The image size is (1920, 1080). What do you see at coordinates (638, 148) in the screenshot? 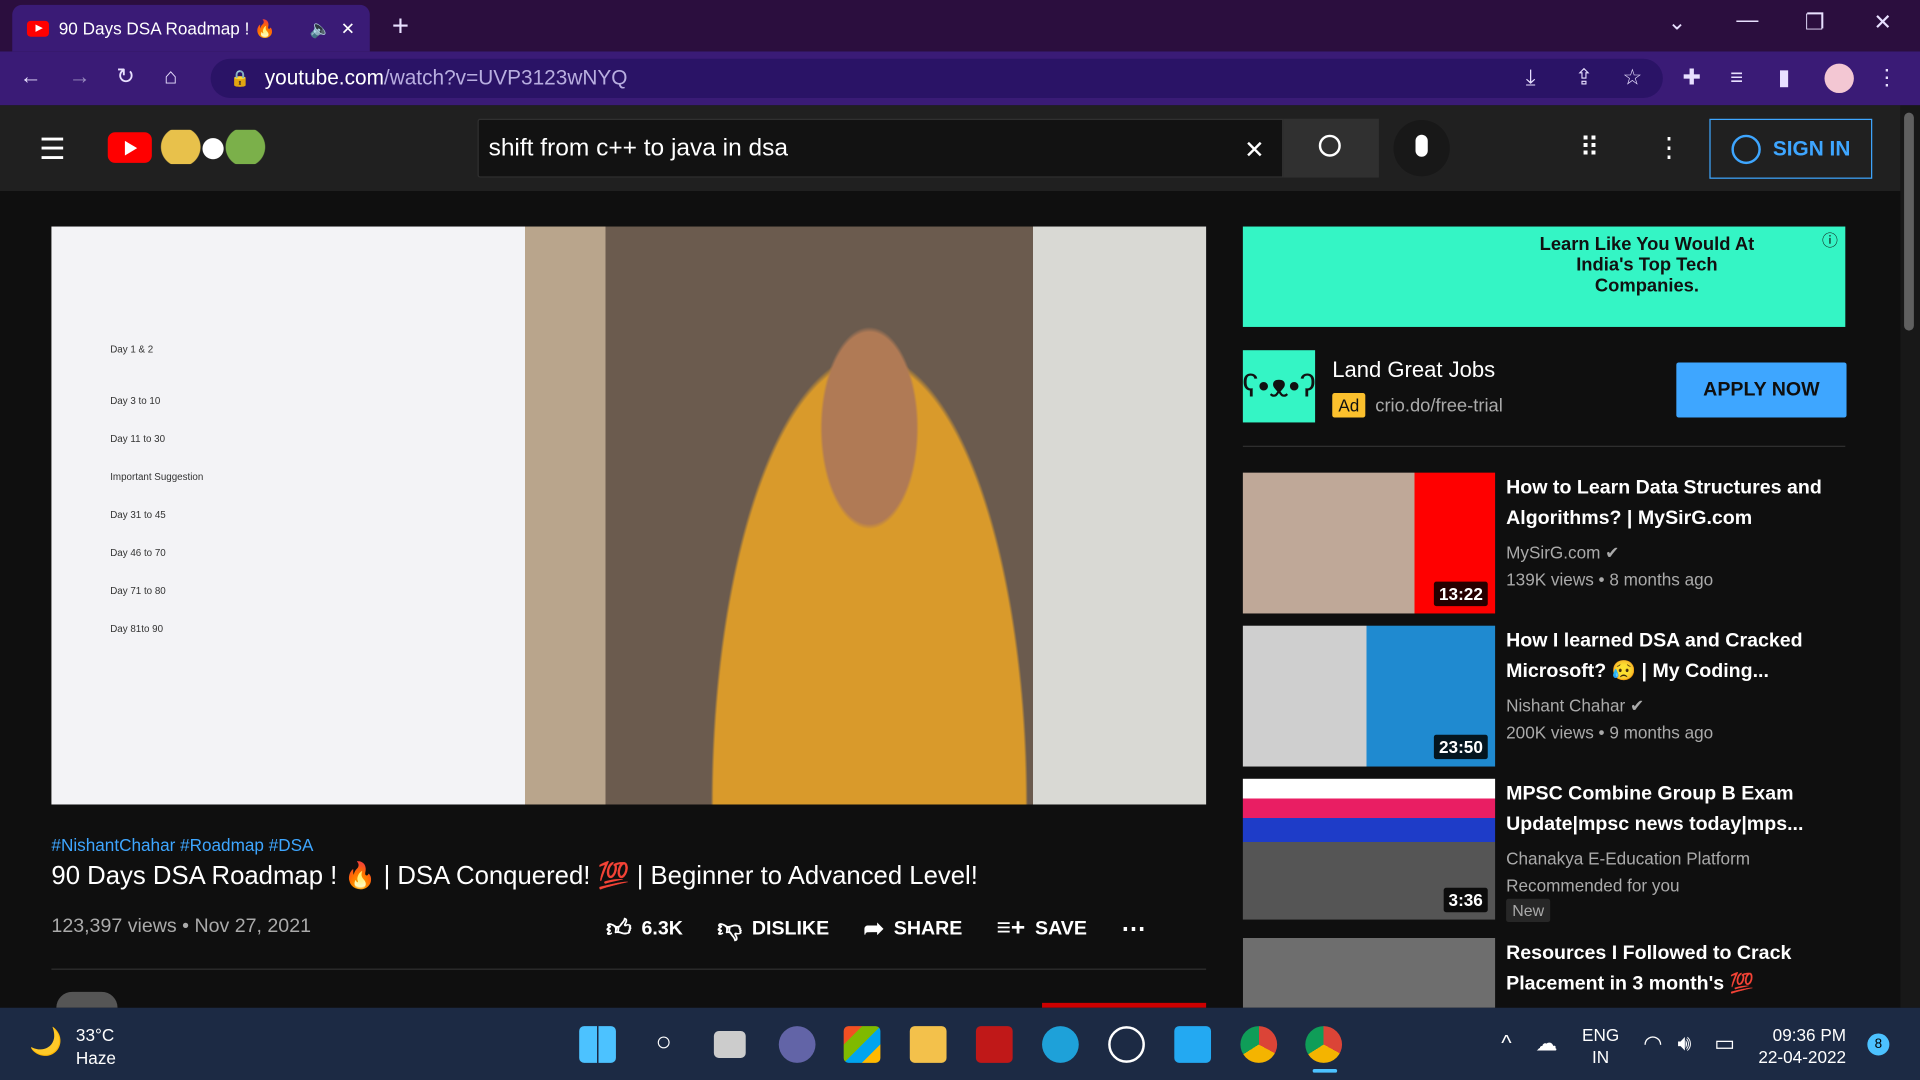
I see `search-query: shift from c++ to java in dsa` at bounding box center [638, 148].